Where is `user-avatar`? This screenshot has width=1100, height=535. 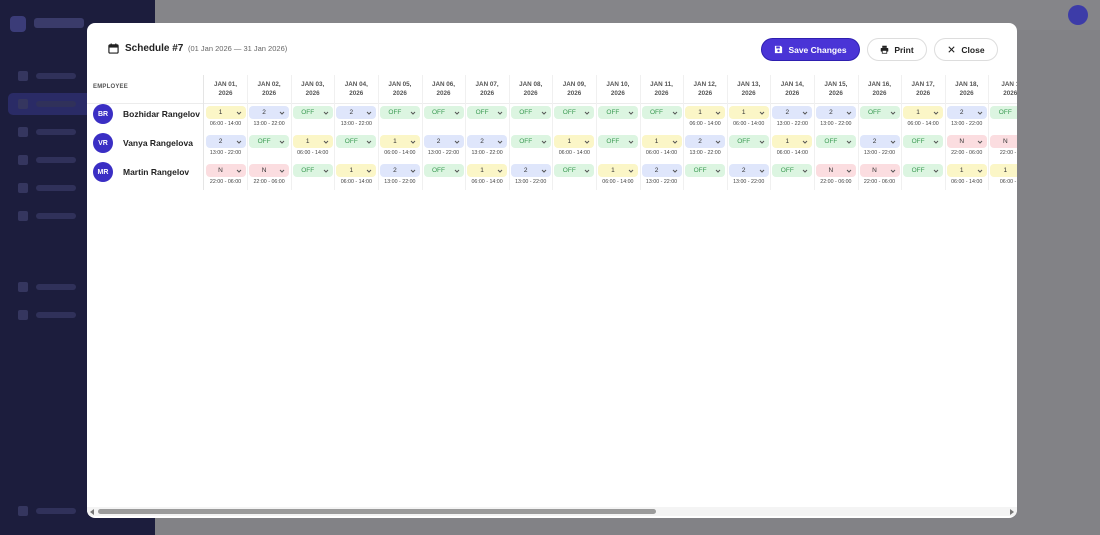 user-avatar is located at coordinates (1078, 15).